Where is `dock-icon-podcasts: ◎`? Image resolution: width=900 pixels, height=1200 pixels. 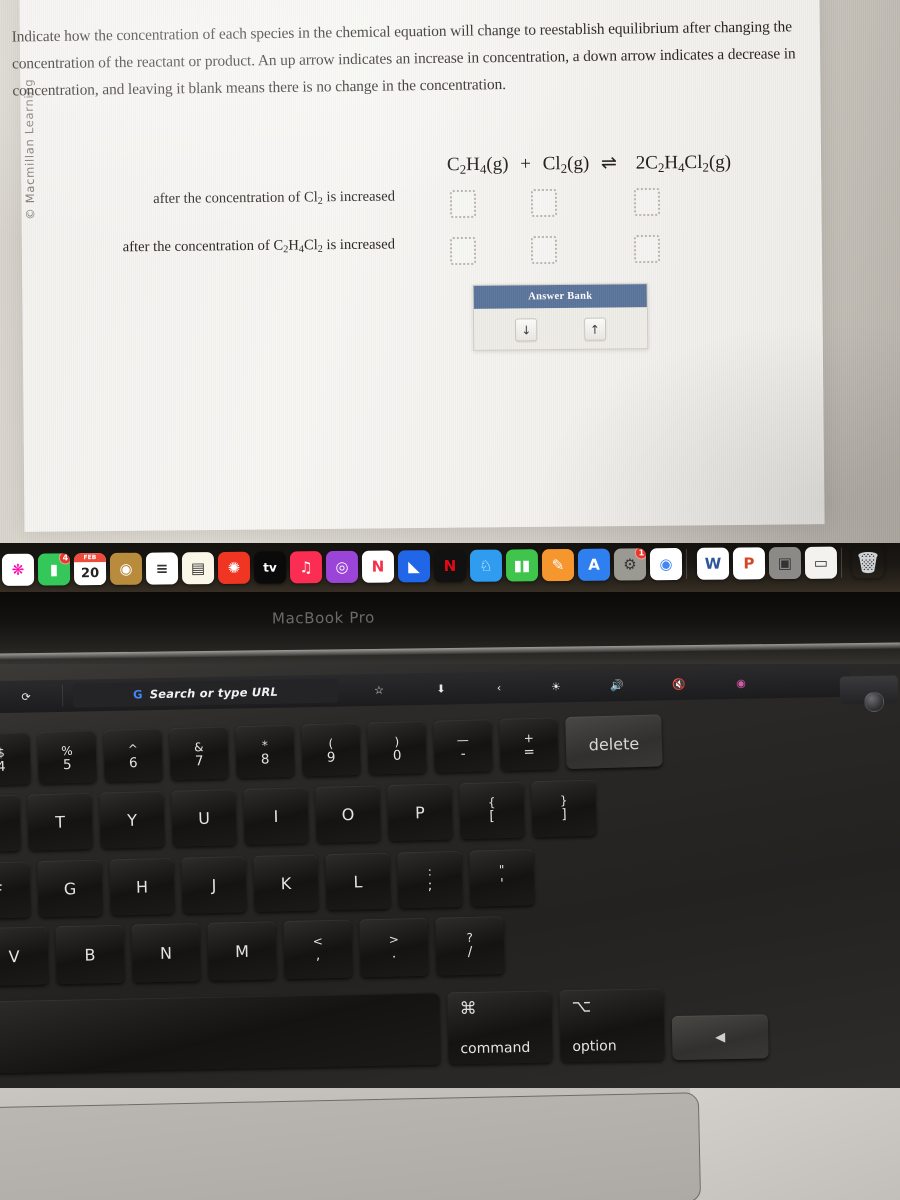
dock-icon-podcasts: ◎ is located at coordinates (342, 567).